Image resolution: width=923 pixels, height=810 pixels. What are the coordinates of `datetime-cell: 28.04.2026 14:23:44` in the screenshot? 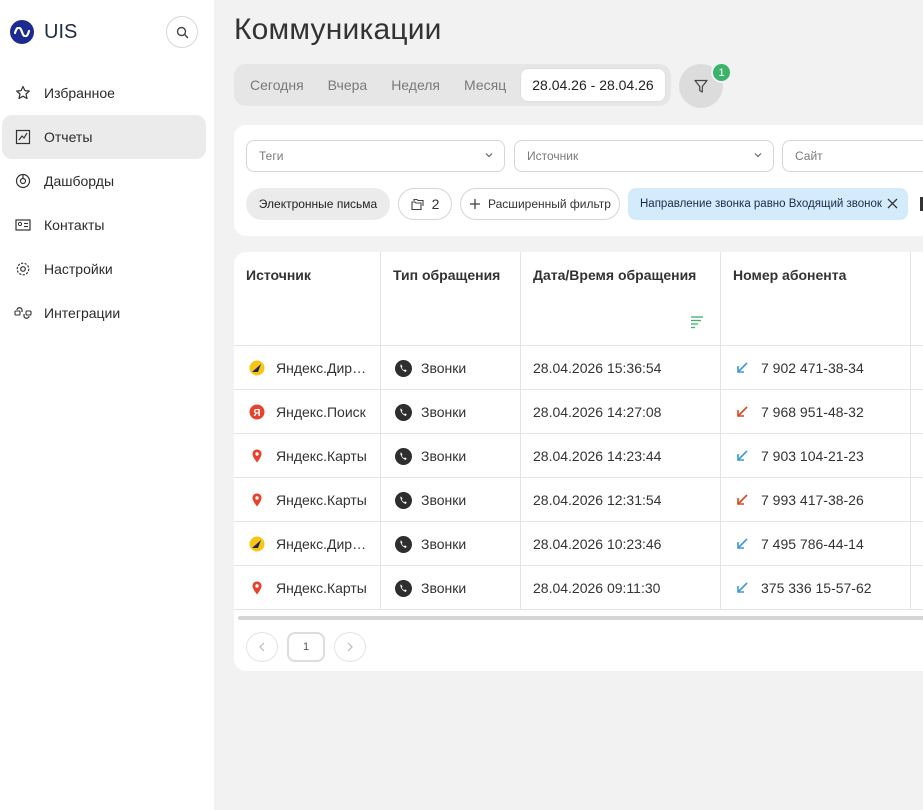 It's located at (621, 456).